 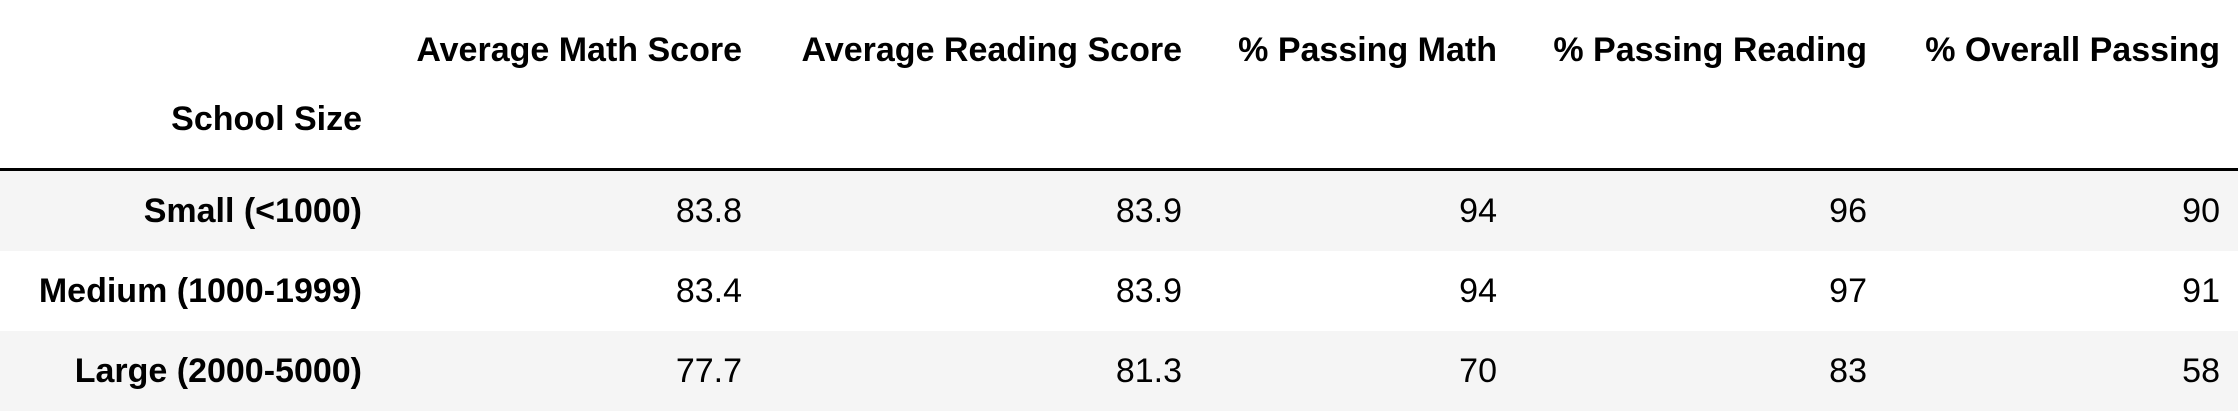 I want to click on row-index-label: Large (2000-5000), so click(x=218, y=370).